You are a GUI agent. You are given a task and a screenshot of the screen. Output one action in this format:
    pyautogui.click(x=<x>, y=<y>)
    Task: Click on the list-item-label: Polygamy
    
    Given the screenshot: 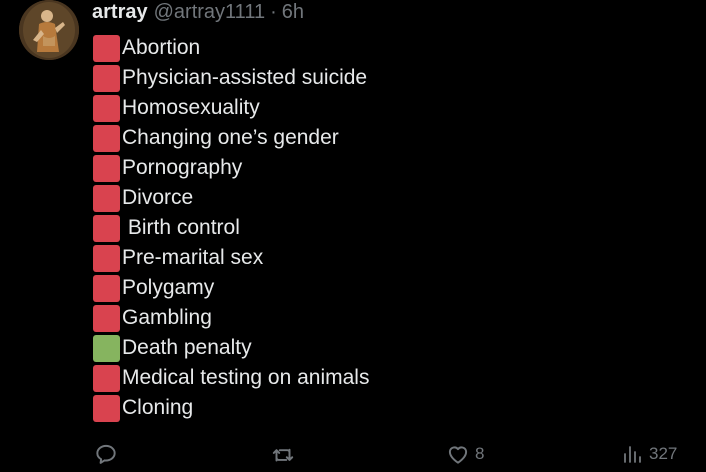 What is the action you would take?
    pyautogui.click(x=168, y=287)
    